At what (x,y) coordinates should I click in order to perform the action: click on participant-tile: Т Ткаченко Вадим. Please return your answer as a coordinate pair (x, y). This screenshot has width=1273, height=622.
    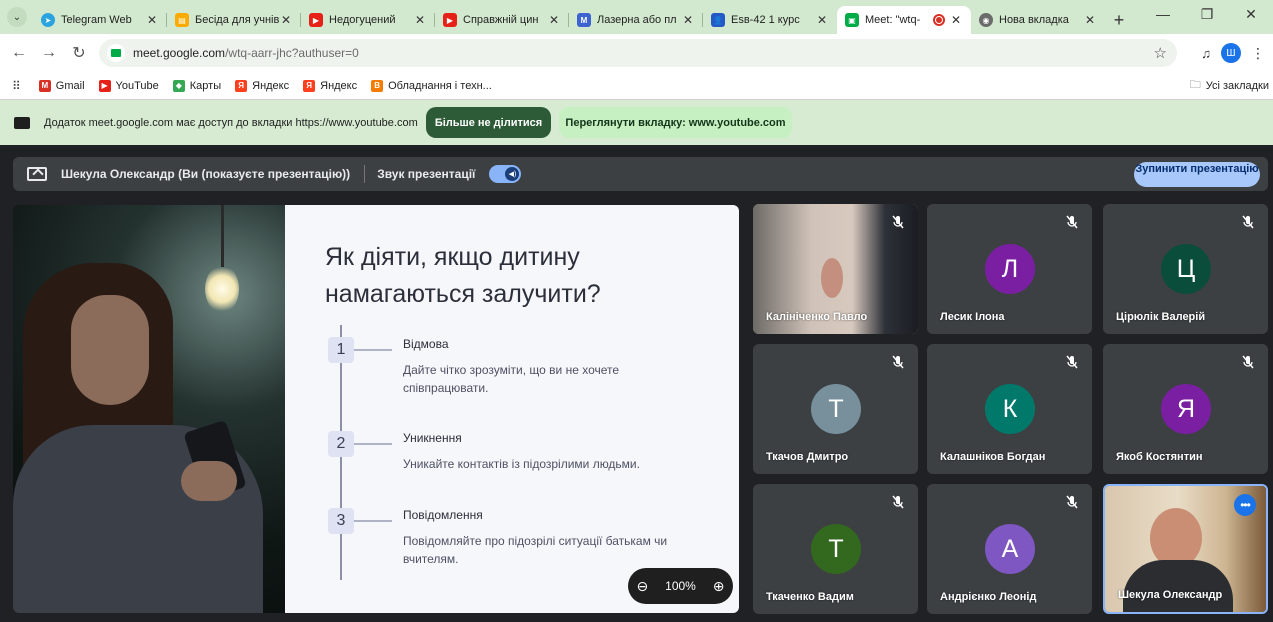
    Looking at the image, I should click on (835, 549).